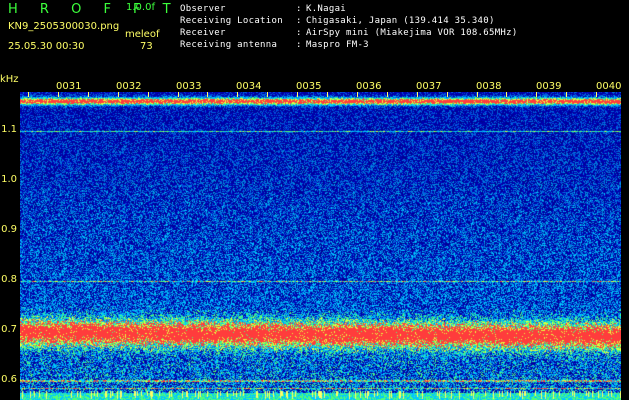 The image size is (629, 400). Describe the element at coordinates (69, 86) in the screenshot. I see `x-tick-label: 0031` at that location.